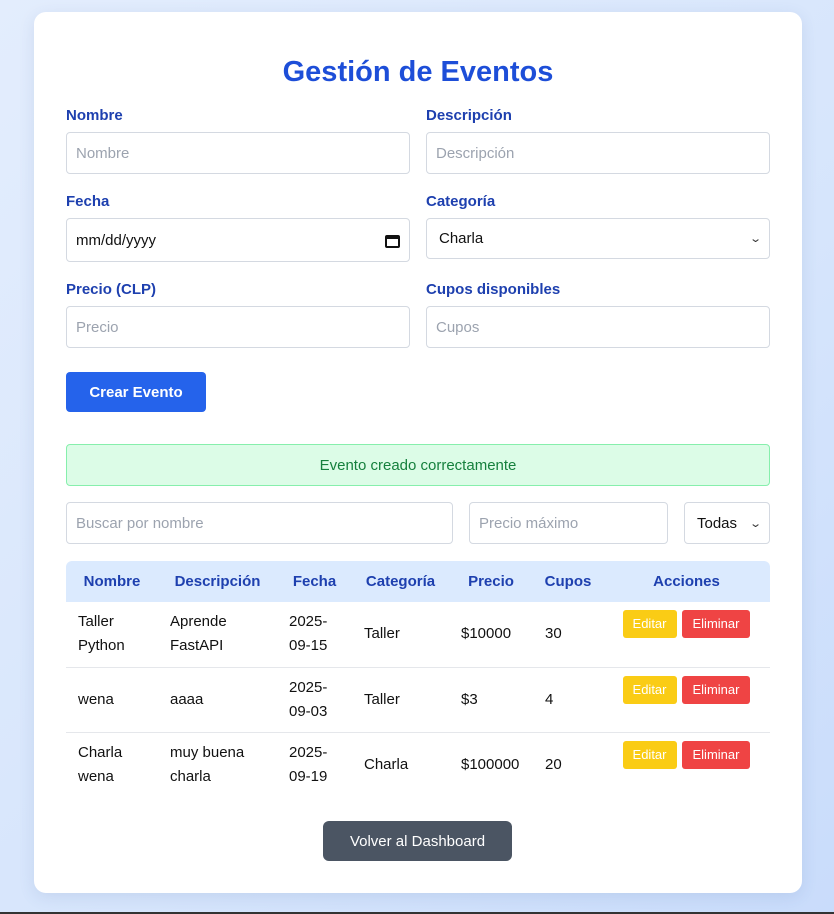  Describe the element at coordinates (461, 238) in the screenshot. I see `categoria-selected: Charla` at that location.